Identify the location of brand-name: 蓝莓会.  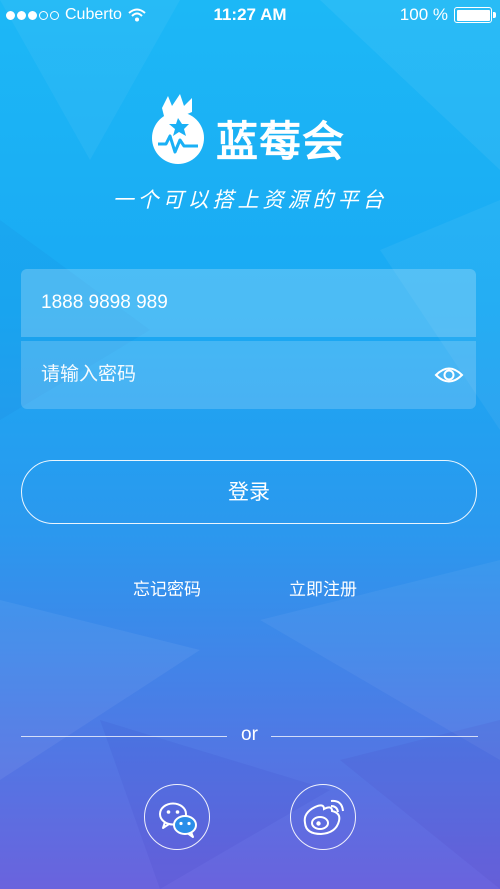
(281, 141).